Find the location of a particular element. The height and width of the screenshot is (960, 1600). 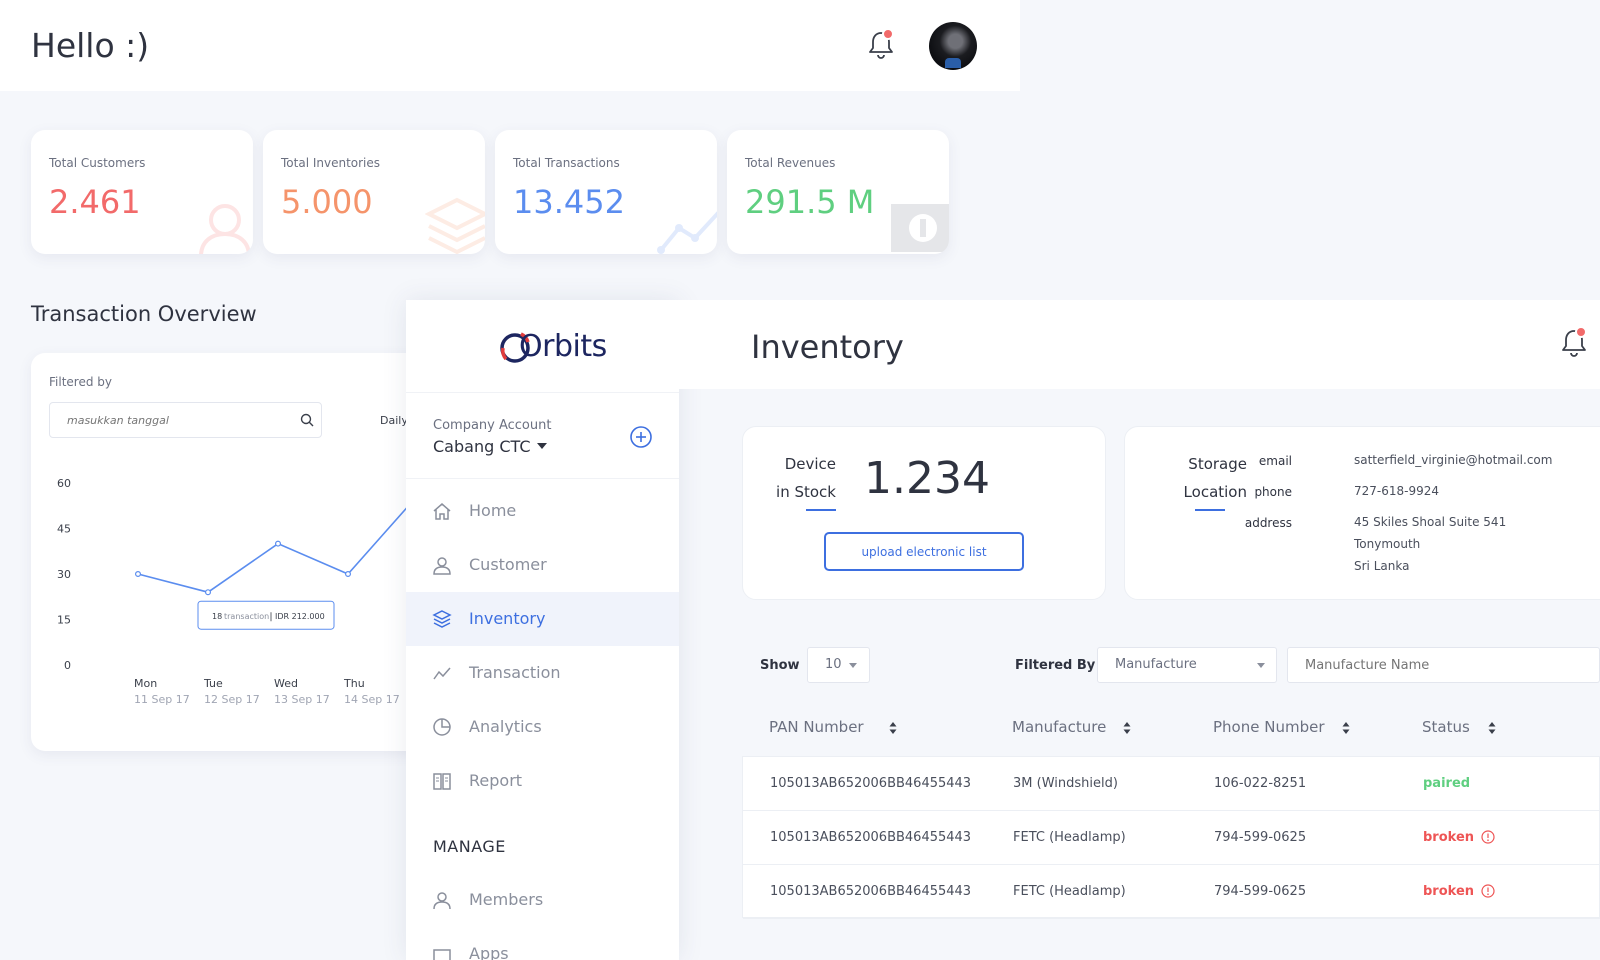

y-tick-label: 45 is located at coordinates (64, 529).